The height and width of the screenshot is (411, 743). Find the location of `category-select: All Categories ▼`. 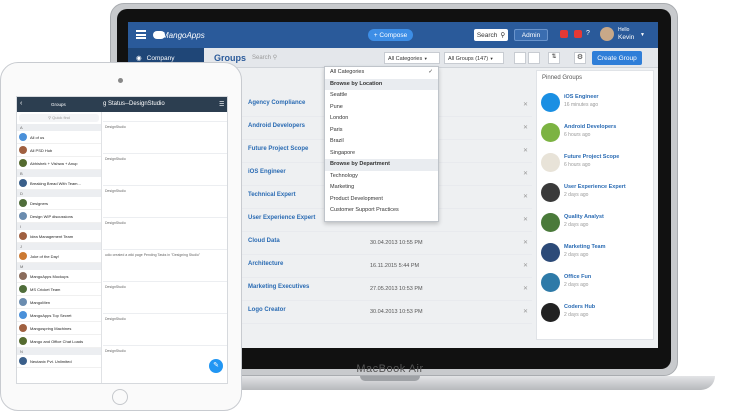

category-select: All Categories ▼ is located at coordinates (412, 58).